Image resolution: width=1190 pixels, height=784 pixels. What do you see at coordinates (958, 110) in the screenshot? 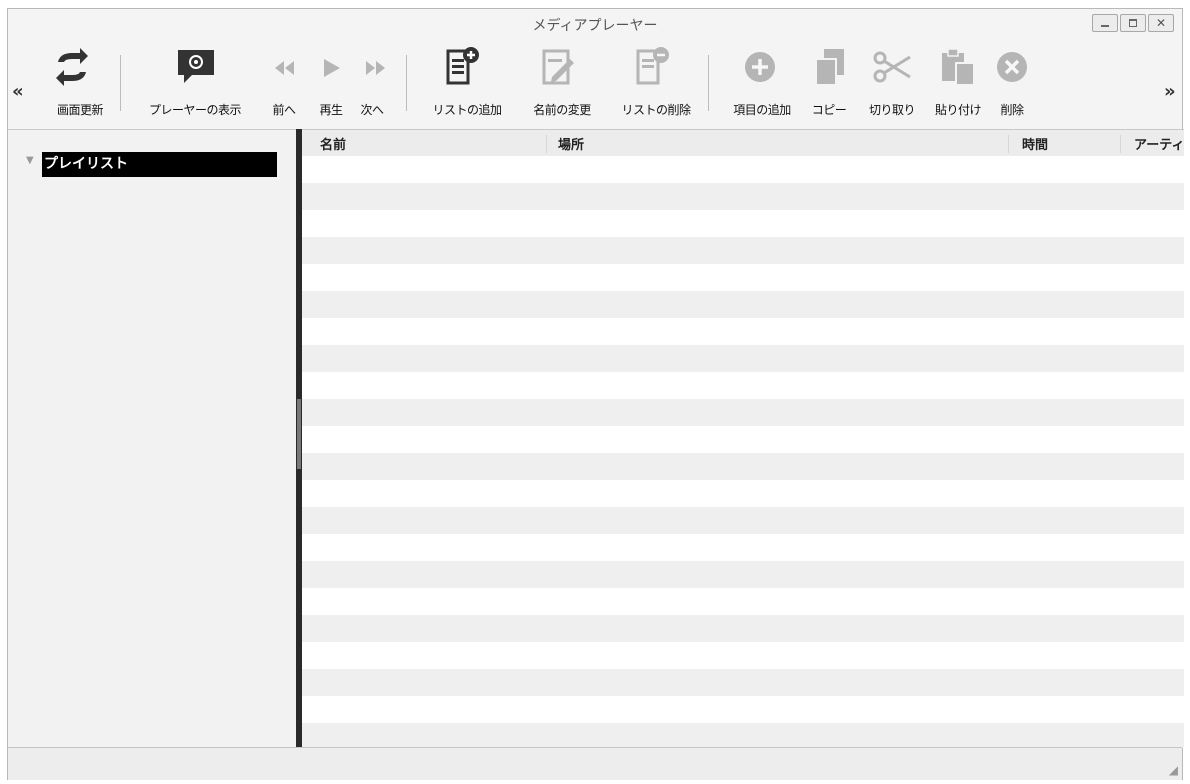
I see `paste-label: 貼り付け` at bounding box center [958, 110].